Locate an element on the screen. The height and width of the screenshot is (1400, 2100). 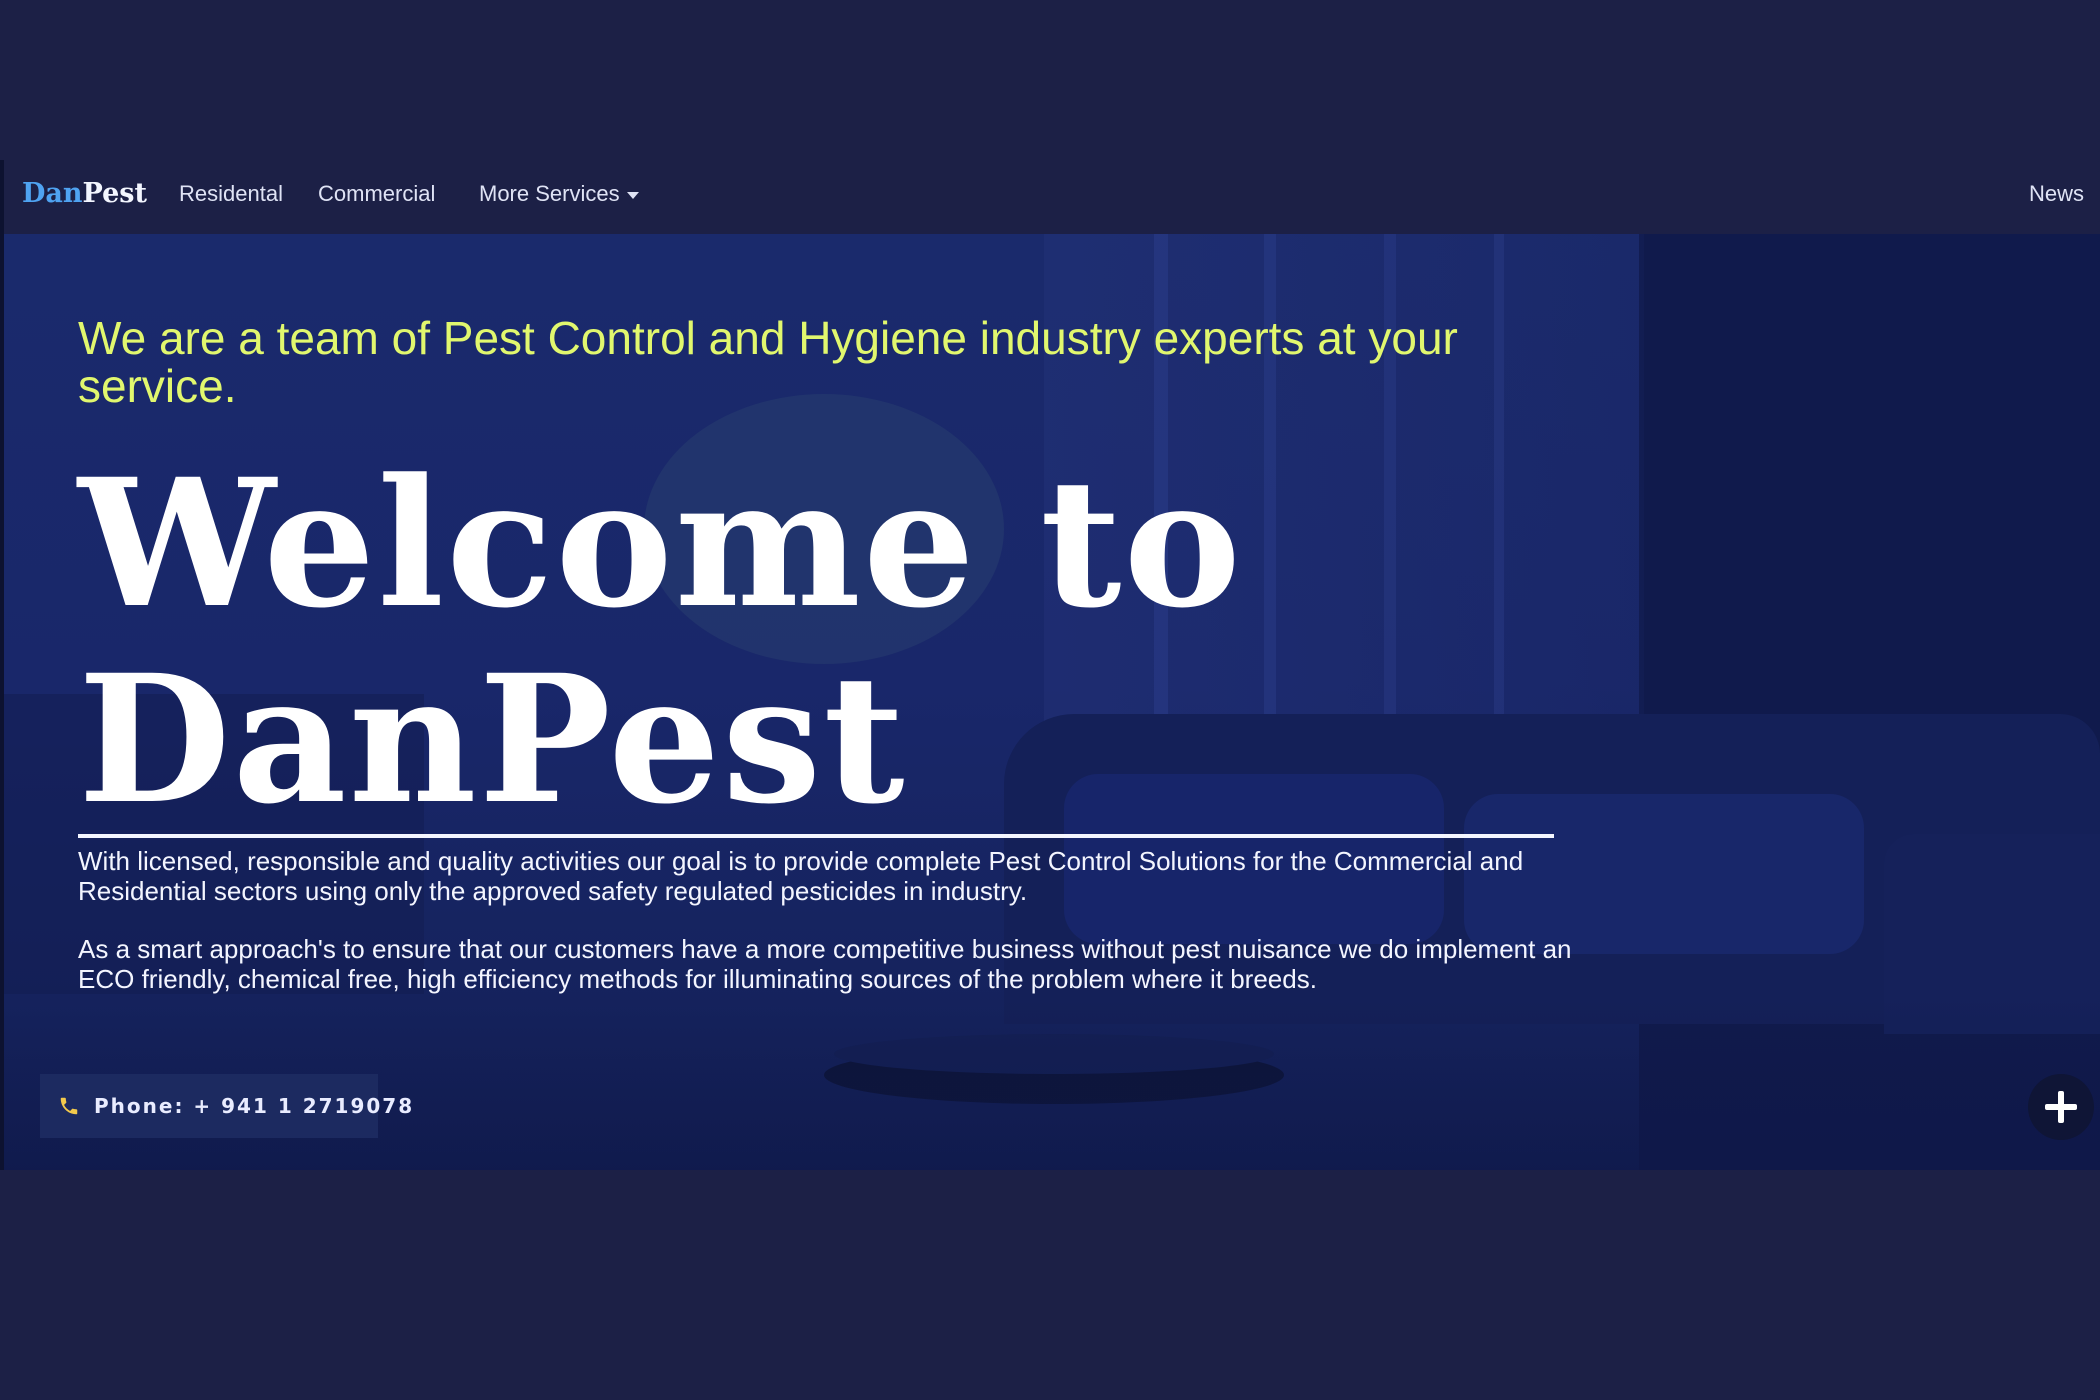
plus-icon is located at coordinates (2061, 1107).